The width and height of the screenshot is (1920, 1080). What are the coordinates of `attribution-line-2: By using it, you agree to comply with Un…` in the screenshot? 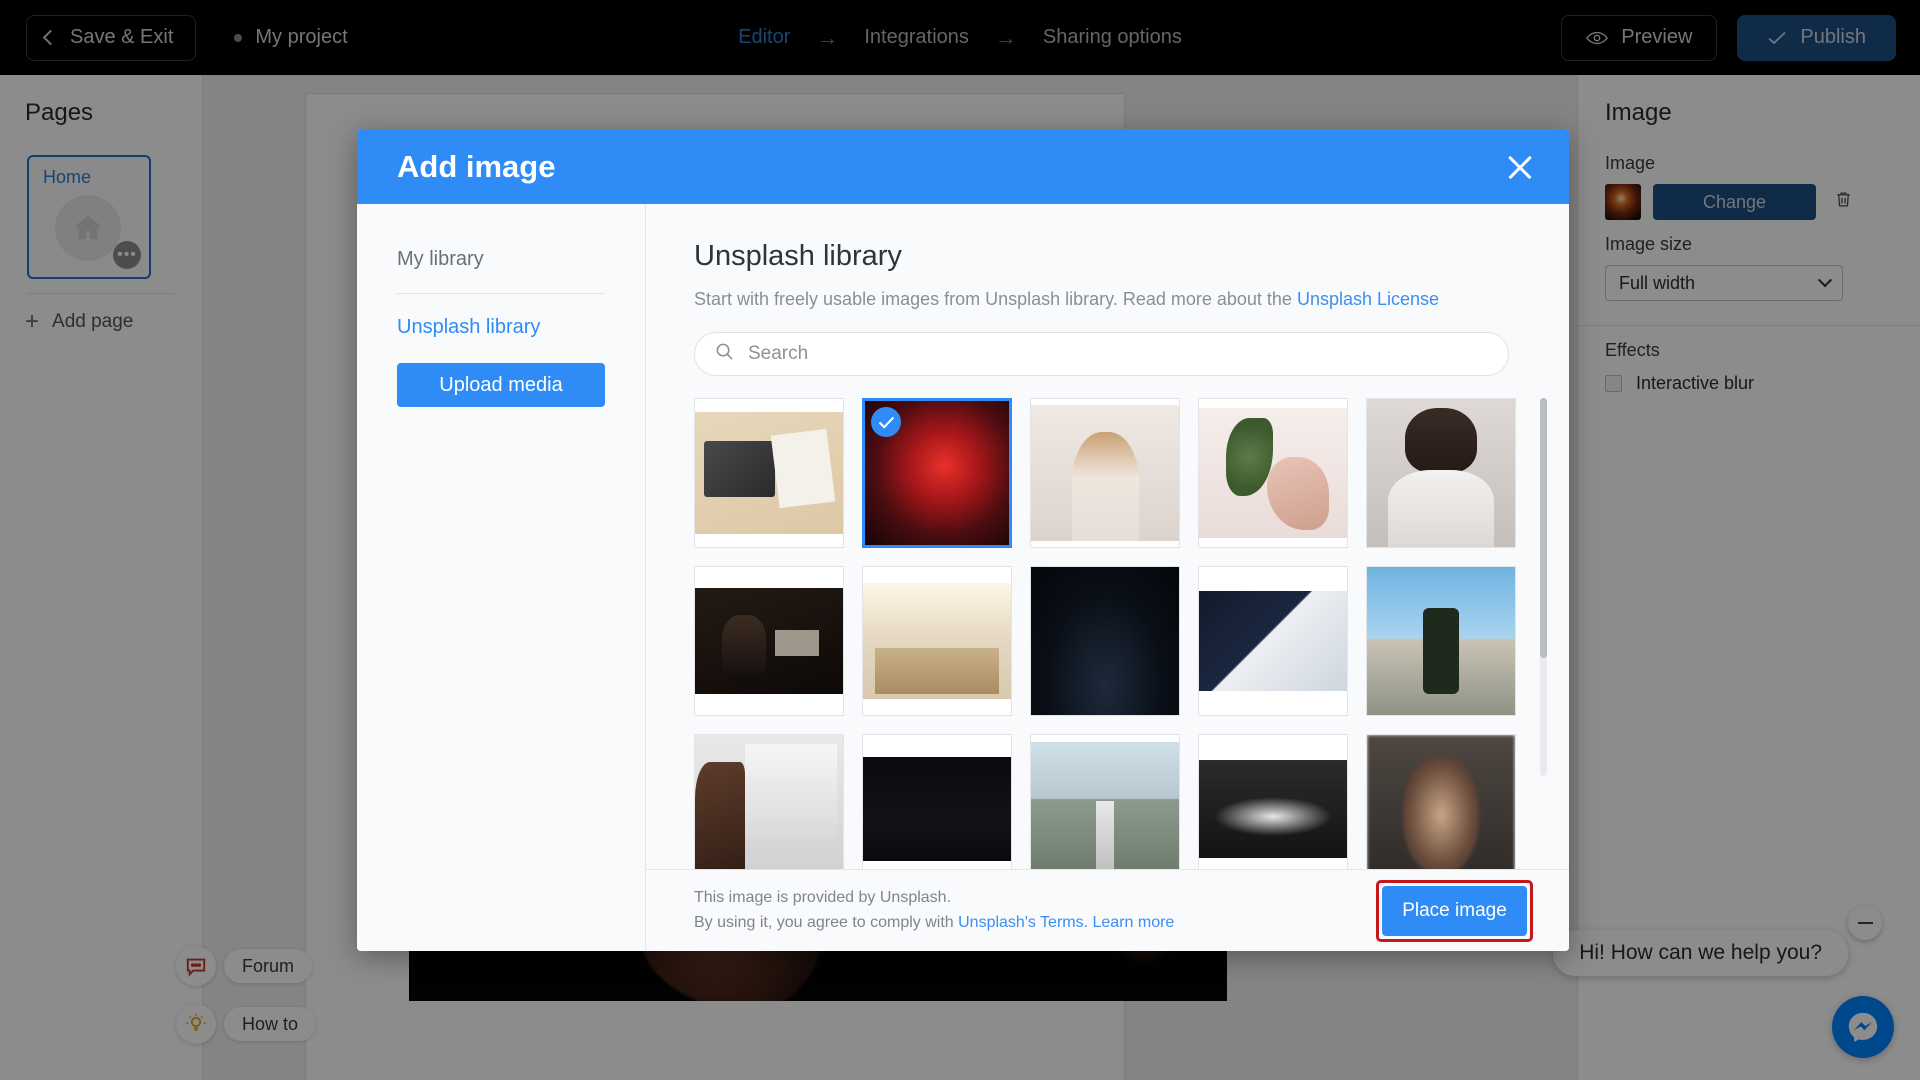 It's located at (934, 923).